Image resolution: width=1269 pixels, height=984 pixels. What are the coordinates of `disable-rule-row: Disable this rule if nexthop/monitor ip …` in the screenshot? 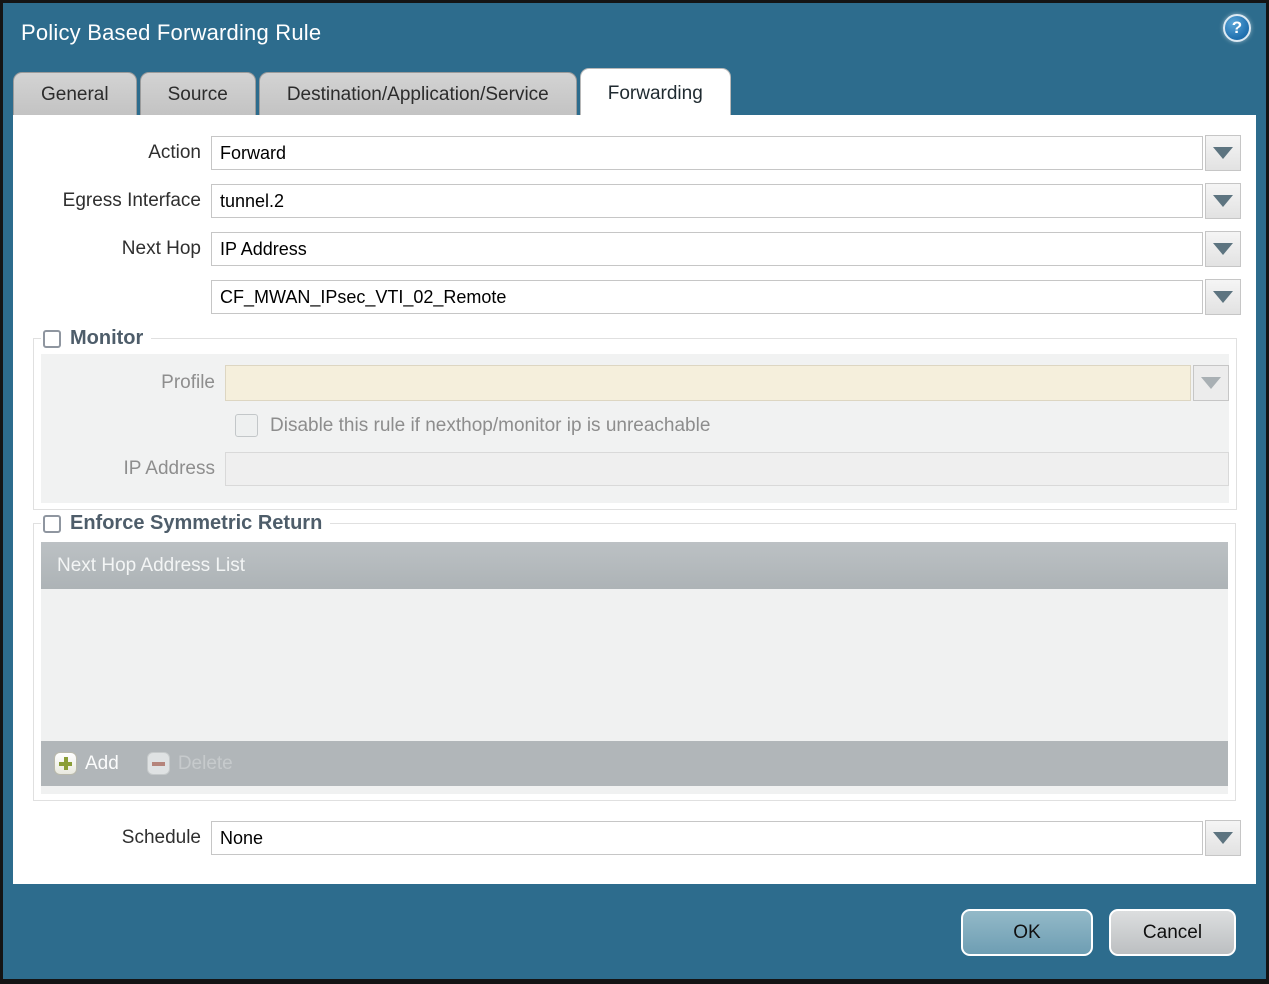 It's located at (732, 425).